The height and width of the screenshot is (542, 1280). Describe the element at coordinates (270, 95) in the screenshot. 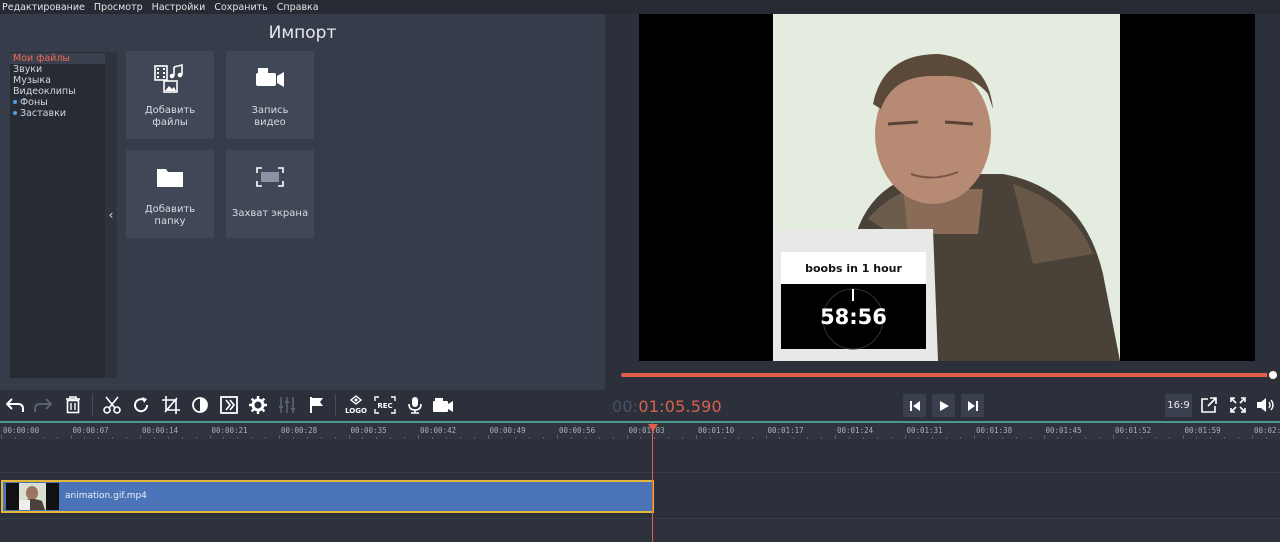

I see `record-video-tile: Запись видео` at that location.